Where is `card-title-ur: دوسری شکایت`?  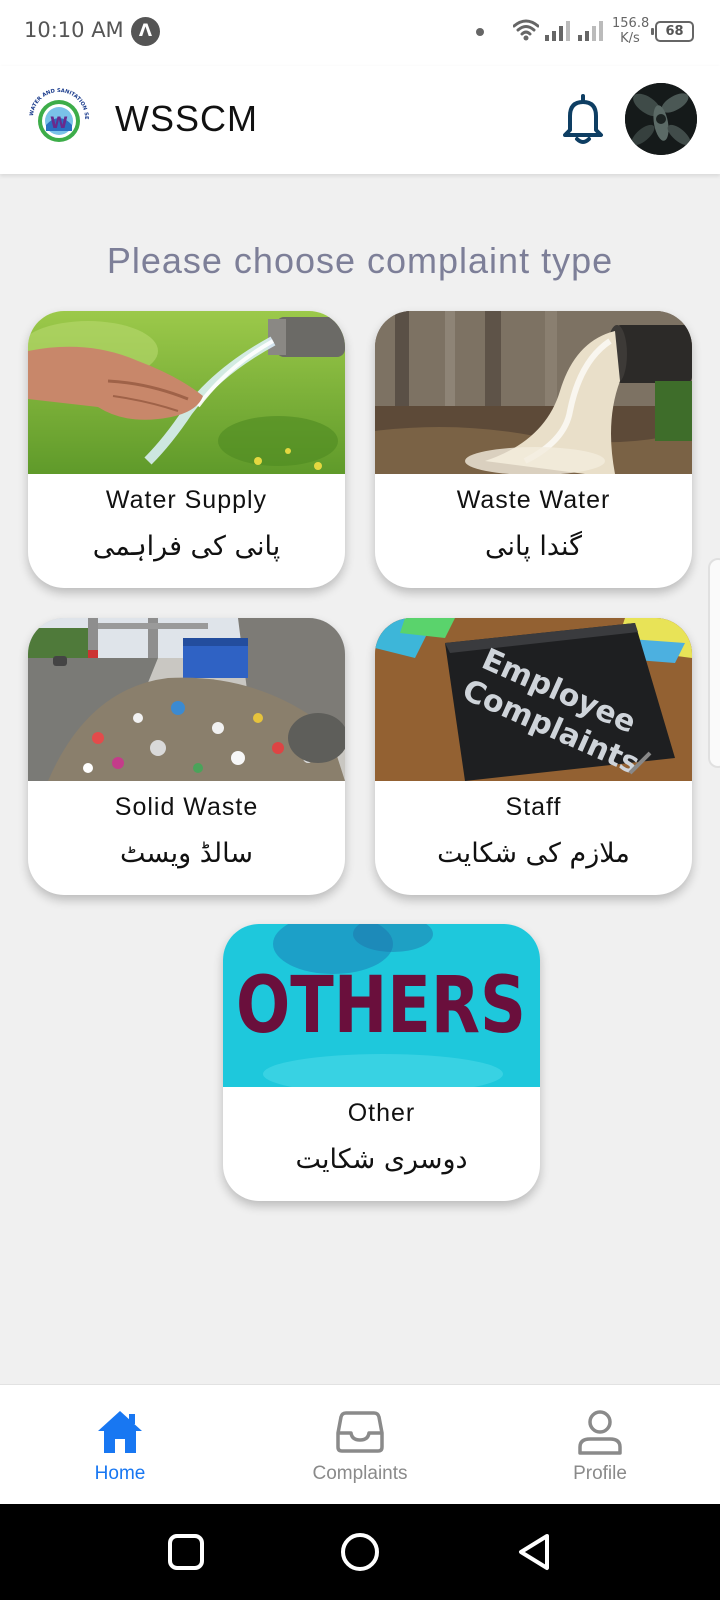
card-title-ur: دوسری شکایت is located at coordinates (381, 1159).